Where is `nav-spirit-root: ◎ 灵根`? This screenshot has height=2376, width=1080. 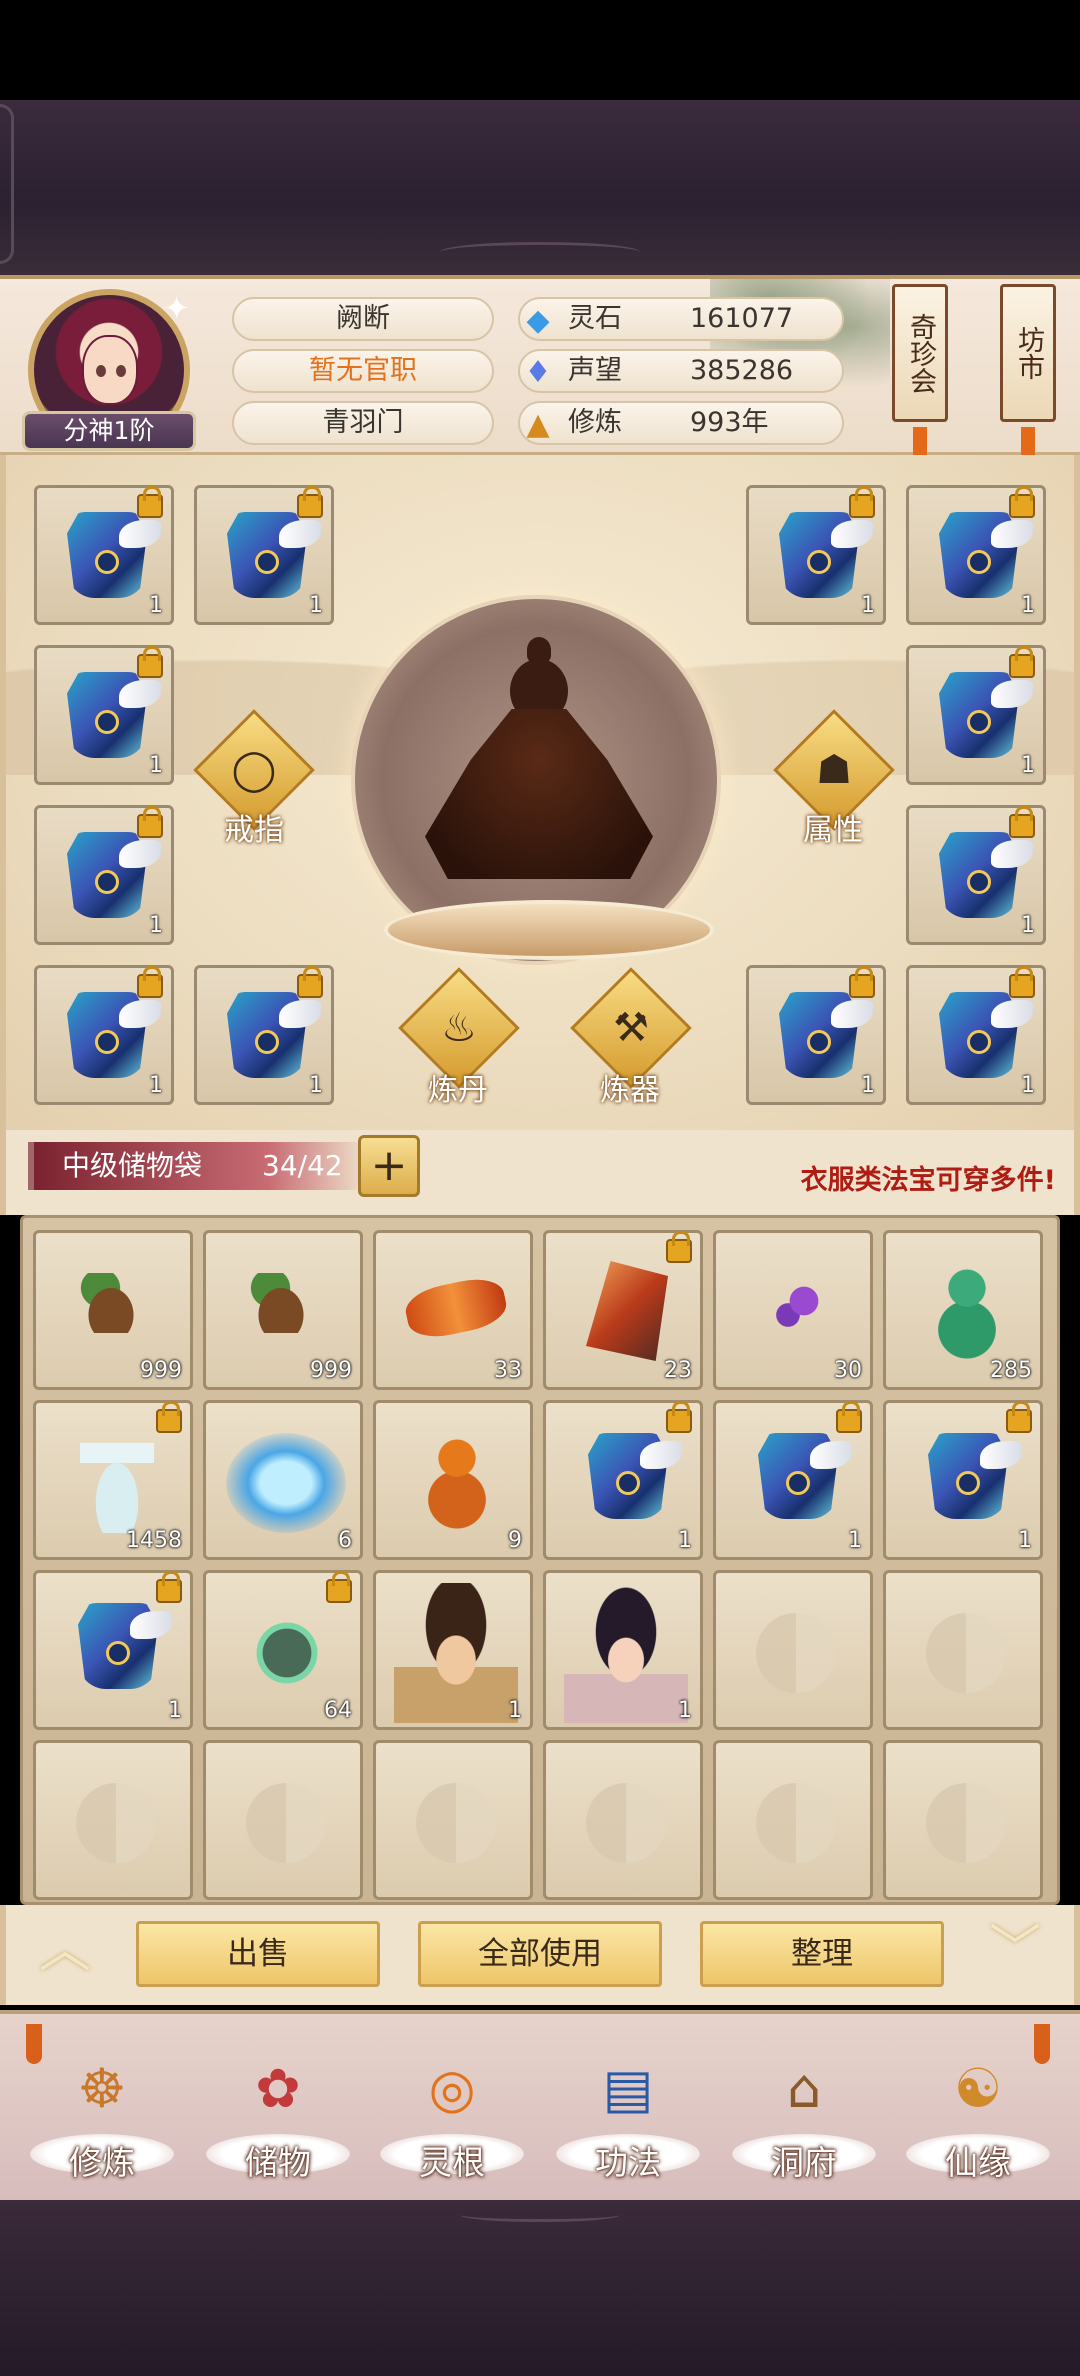 nav-spirit-root: ◎ 灵根 is located at coordinates (452, 2109).